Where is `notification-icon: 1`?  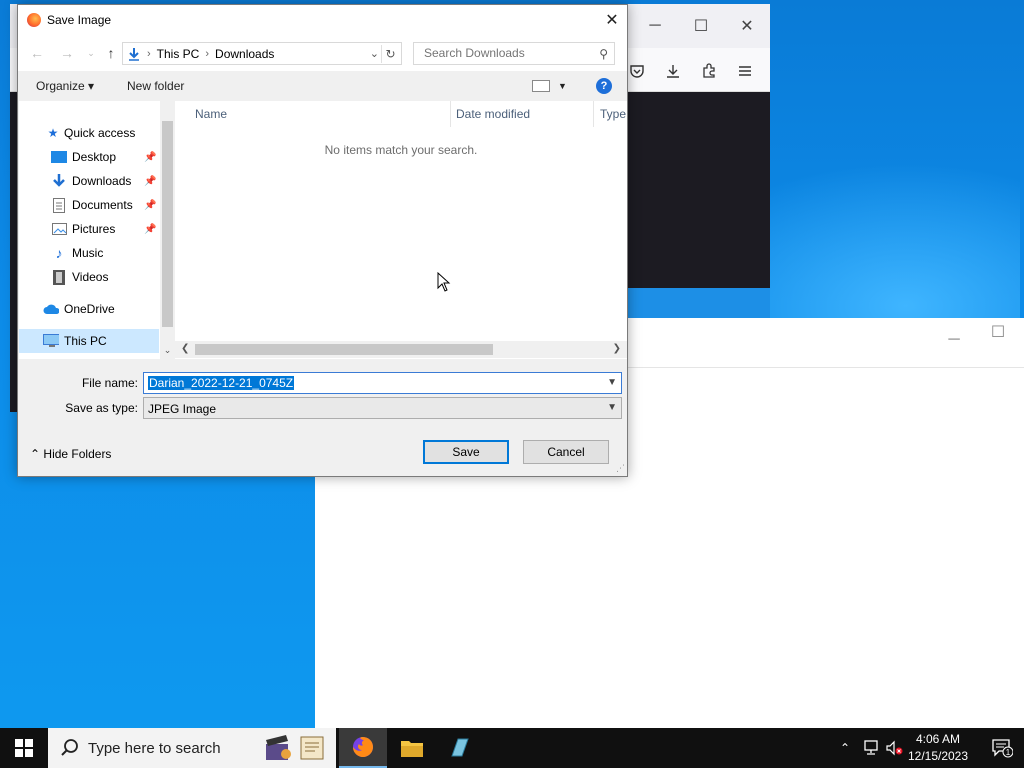
notification-icon: 1 is located at coordinates (1002, 748).